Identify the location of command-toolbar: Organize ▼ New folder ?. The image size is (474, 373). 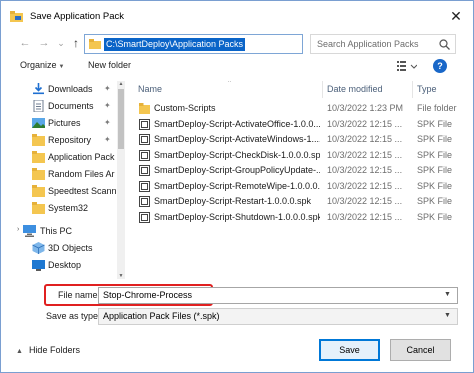
(237, 67).